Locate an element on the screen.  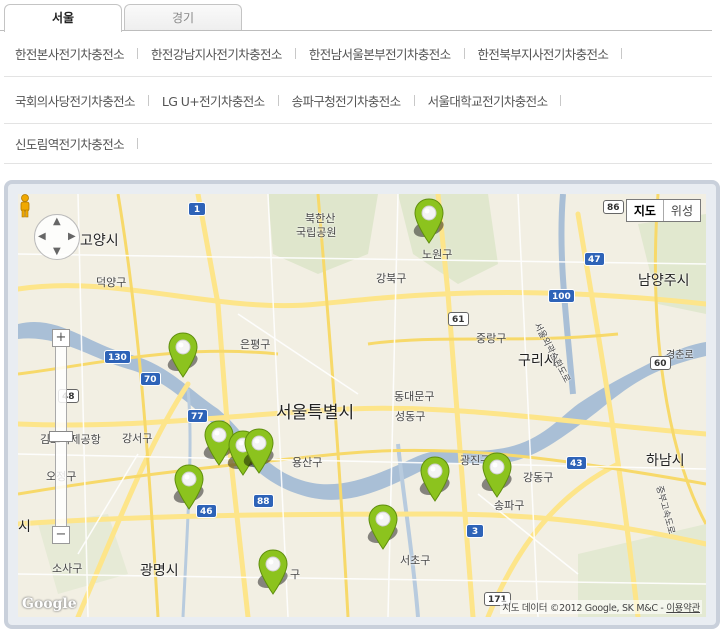
tab-seoul: 서울 is located at coordinates (63, 18).